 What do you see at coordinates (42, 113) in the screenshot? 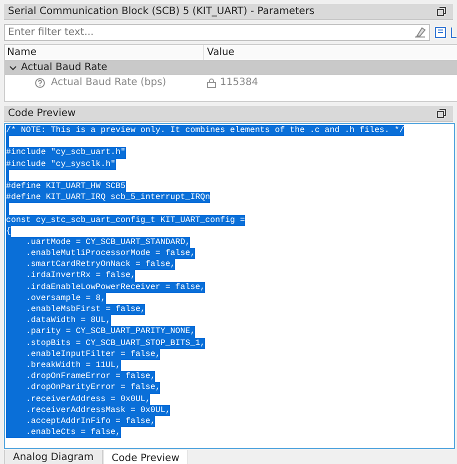
I see `panel-title: Code Preview` at bounding box center [42, 113].